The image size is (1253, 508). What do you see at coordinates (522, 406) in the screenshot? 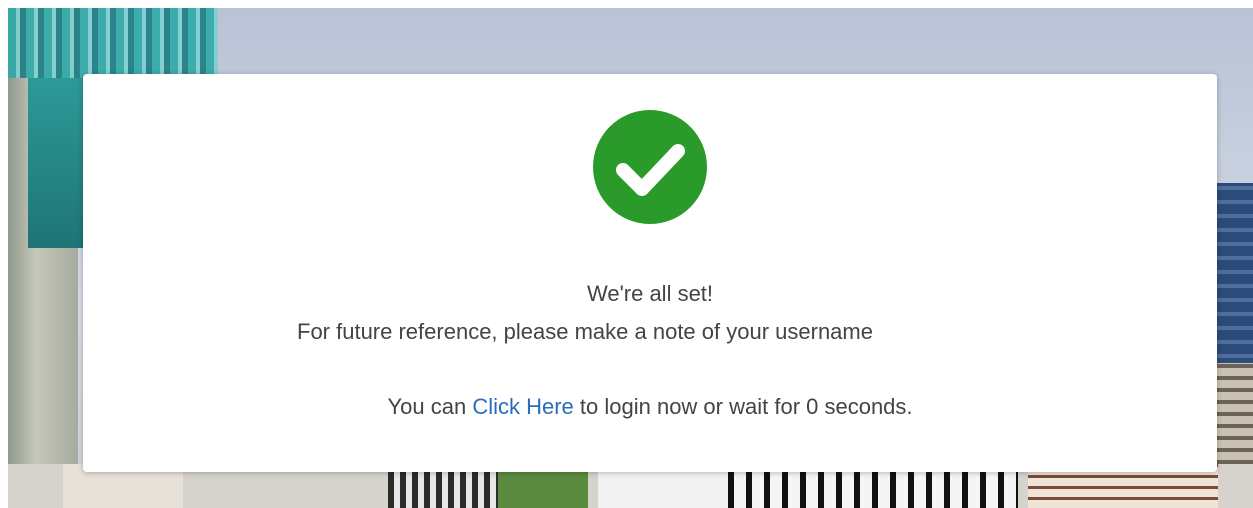
I see `login-link: Click Here` at bounding box center [522, 406].